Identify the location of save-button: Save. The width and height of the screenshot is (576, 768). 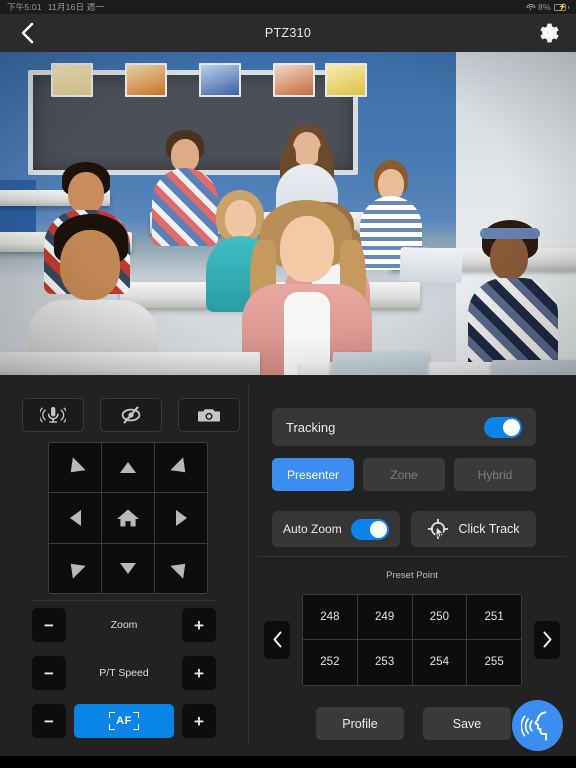
(467, 723).